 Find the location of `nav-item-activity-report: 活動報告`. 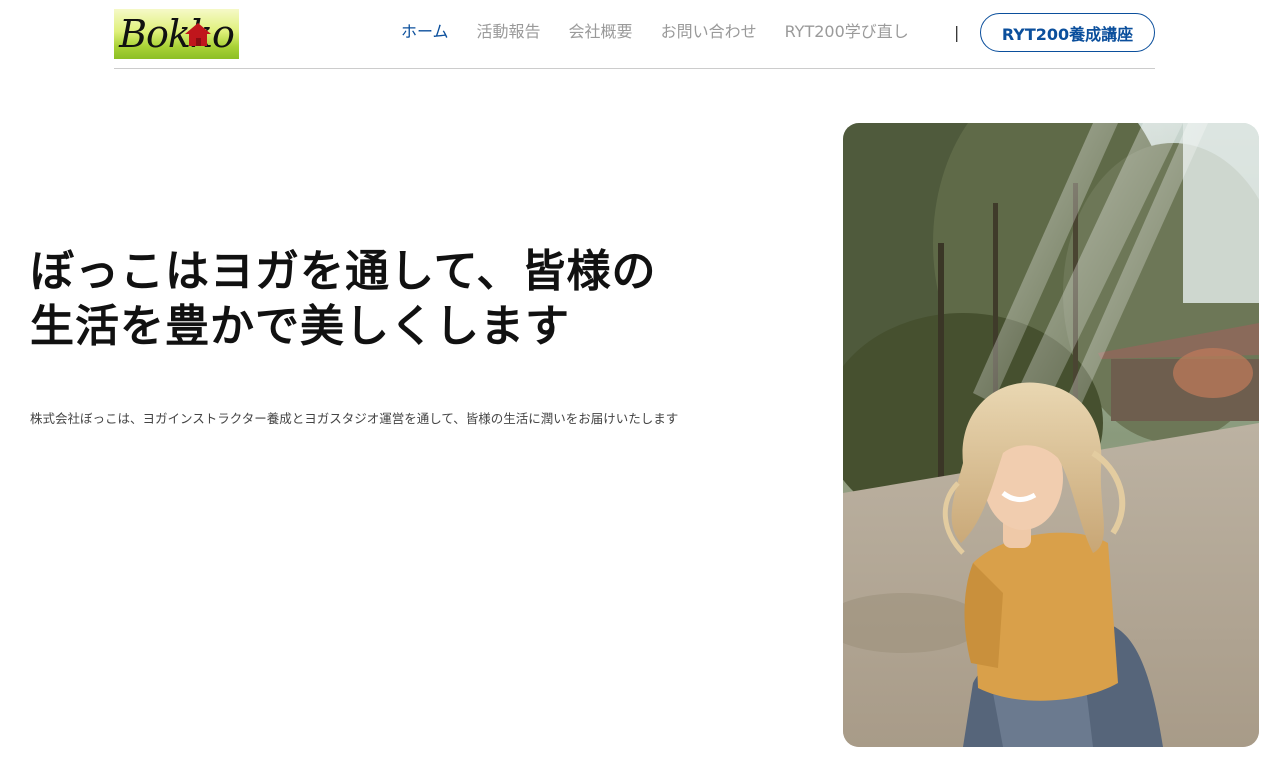

nav-item-activity-report: 活動報告 is located at coordinates (509, 32).